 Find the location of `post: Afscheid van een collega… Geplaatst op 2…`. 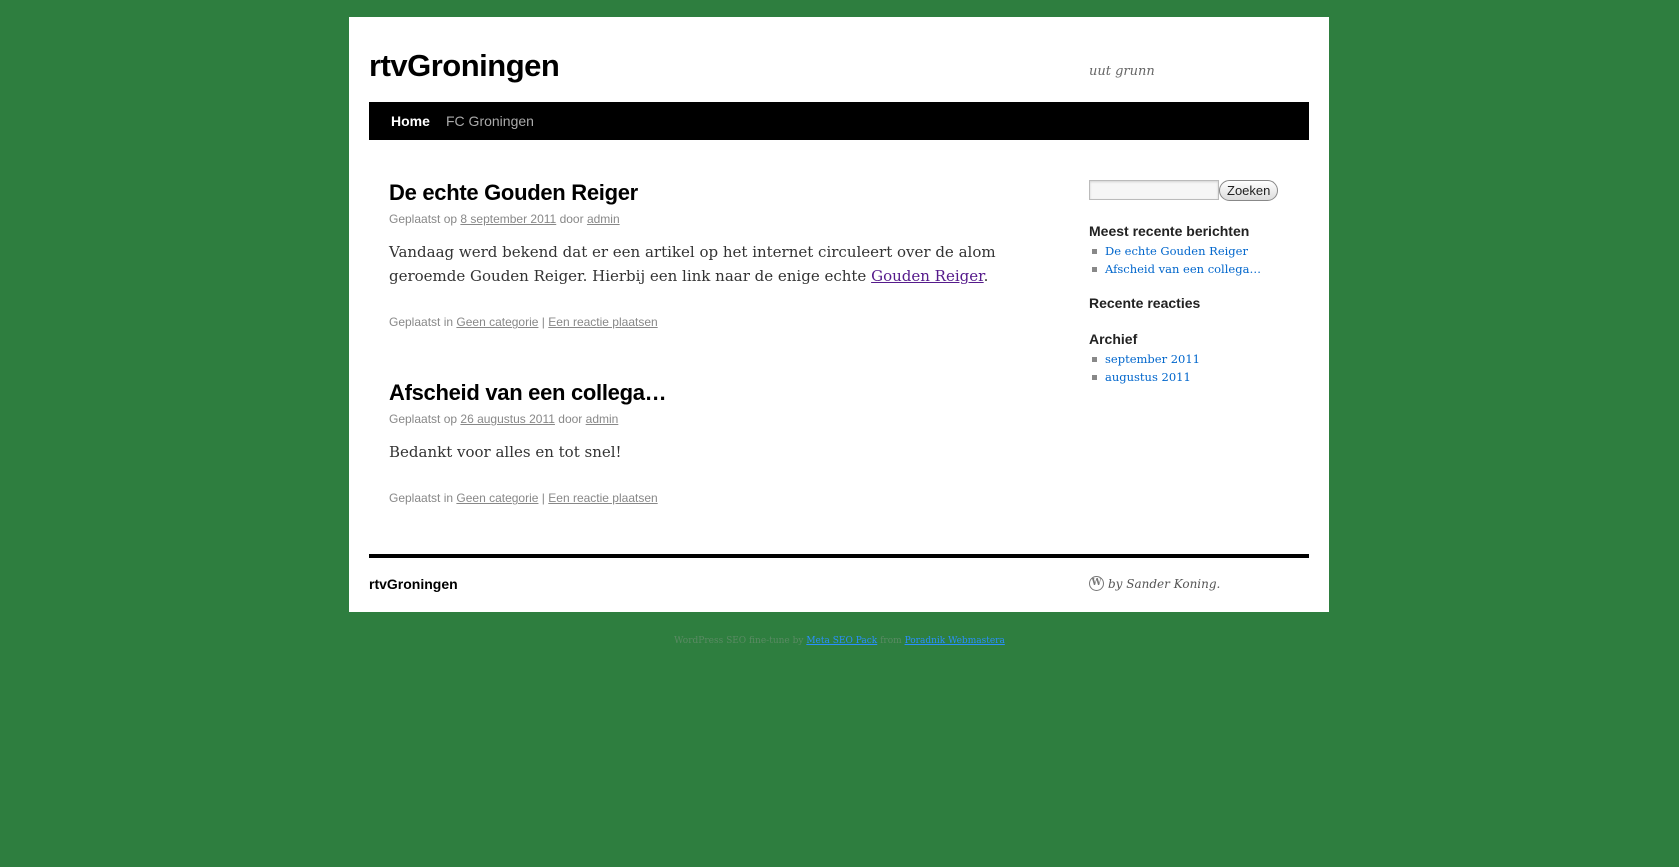

post: Afscheid van een collega… Geplaatst op 2… is located at coordinates (709, 442).